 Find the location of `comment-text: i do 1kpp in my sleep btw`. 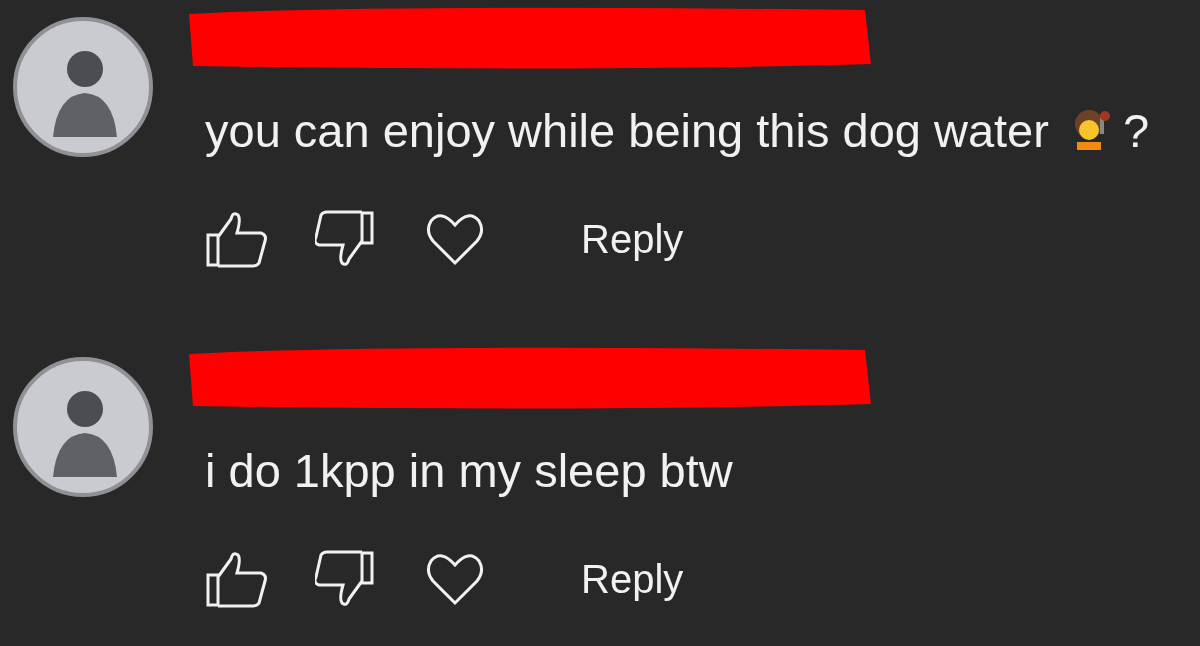

comment-text: i do 1kpp in my sleep btw is located at coordinates (469, 470).